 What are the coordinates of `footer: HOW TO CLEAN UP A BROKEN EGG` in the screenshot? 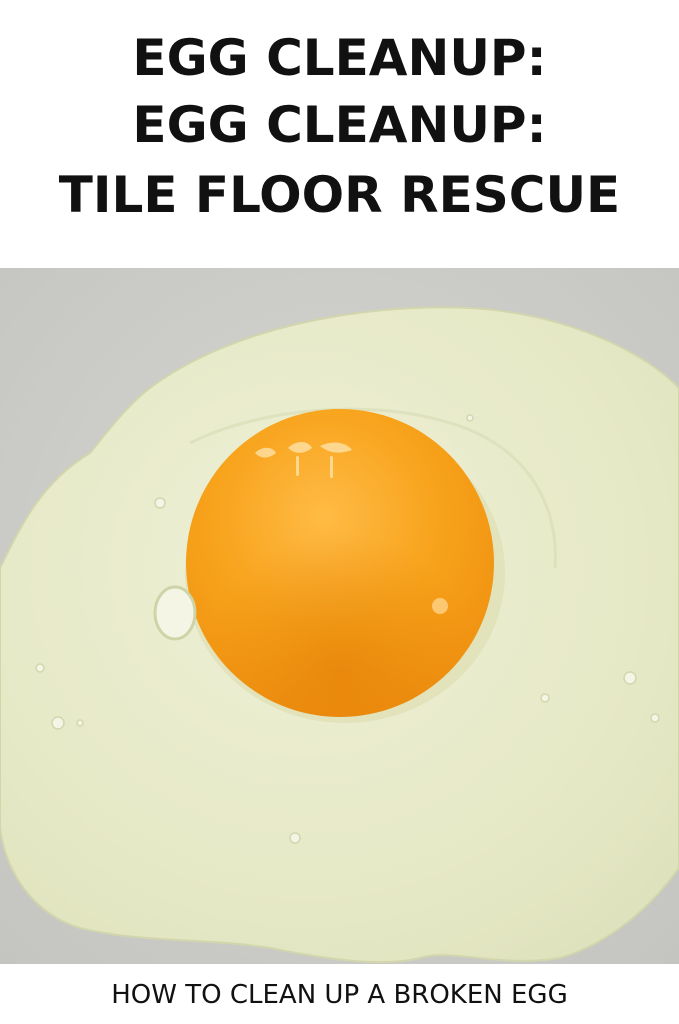 It's located at (339, 994).